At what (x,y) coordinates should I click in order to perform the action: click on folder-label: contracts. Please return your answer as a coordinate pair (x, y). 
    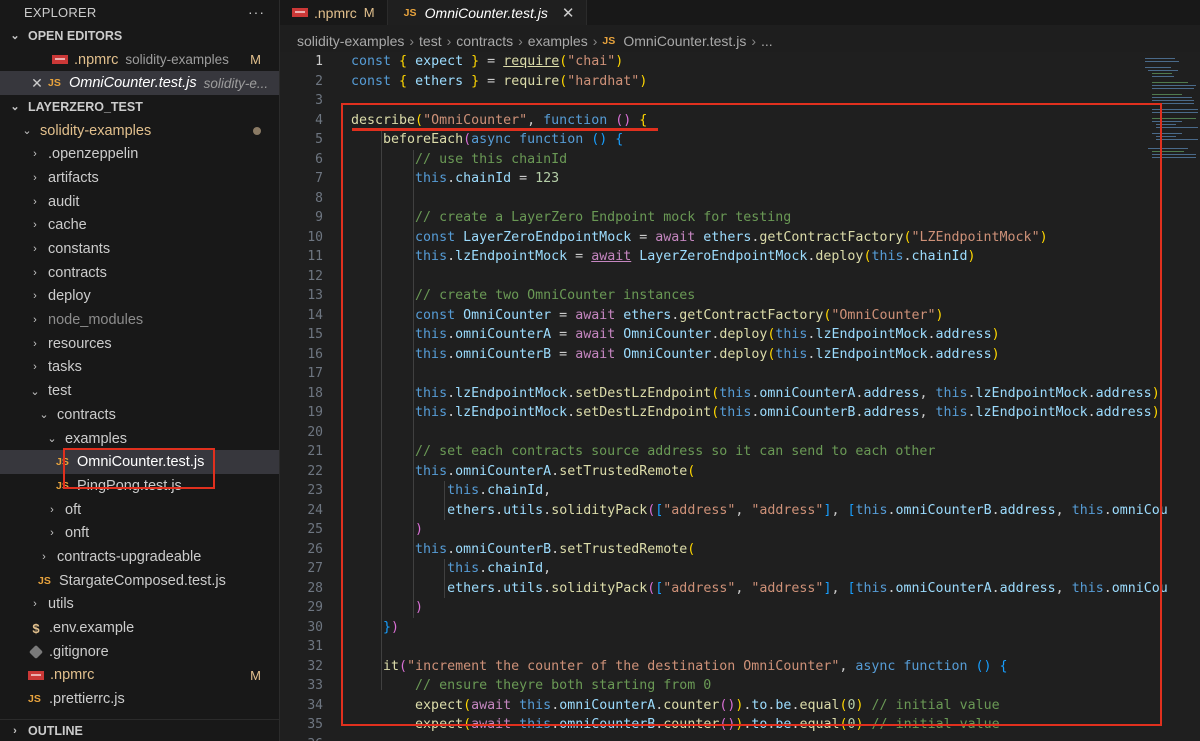
    Looking at the image, I should click on (77, 272).